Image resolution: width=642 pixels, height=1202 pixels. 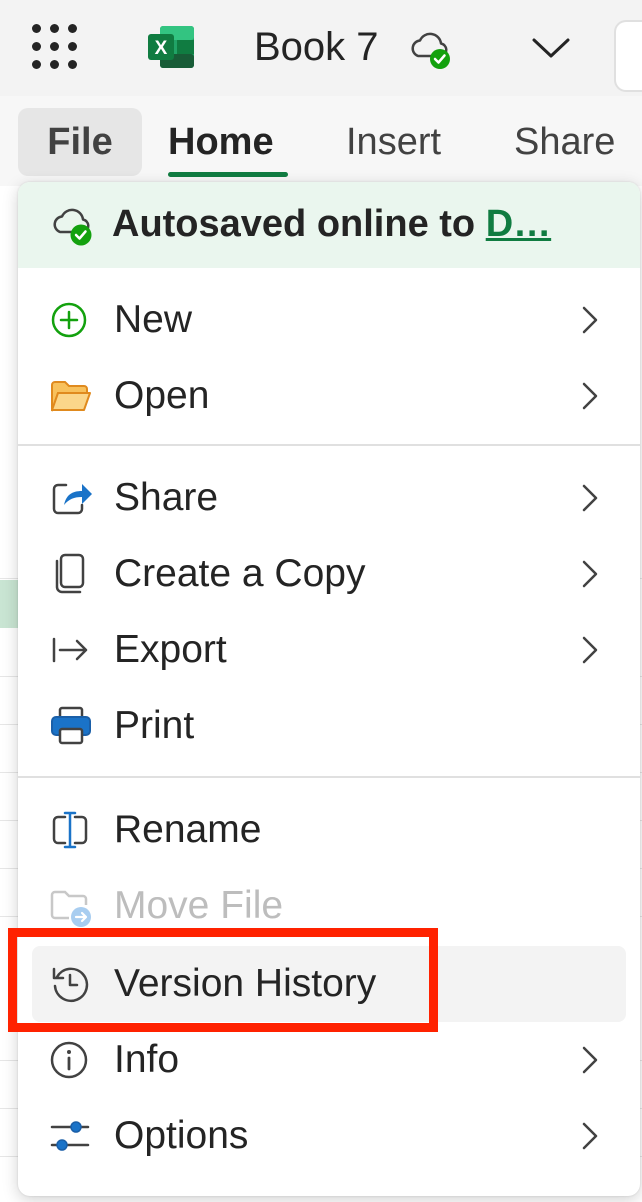 I want to click on svg-text: X, so click(x=161, y=48).